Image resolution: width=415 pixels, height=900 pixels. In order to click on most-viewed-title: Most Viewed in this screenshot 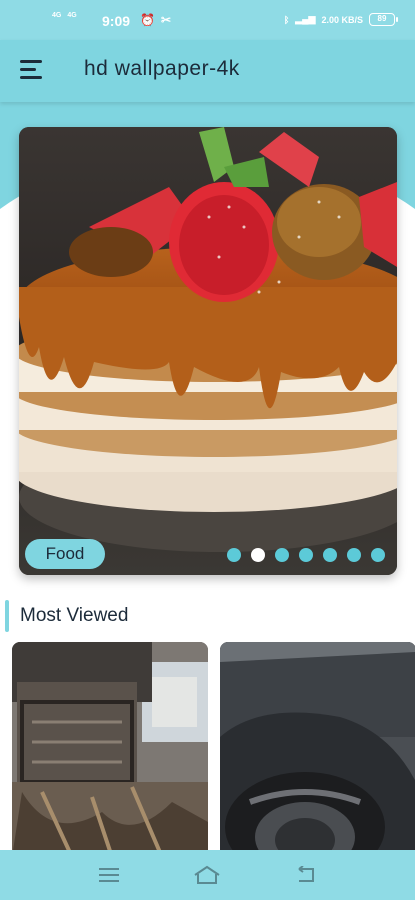, I will do `click(74, 615)`.